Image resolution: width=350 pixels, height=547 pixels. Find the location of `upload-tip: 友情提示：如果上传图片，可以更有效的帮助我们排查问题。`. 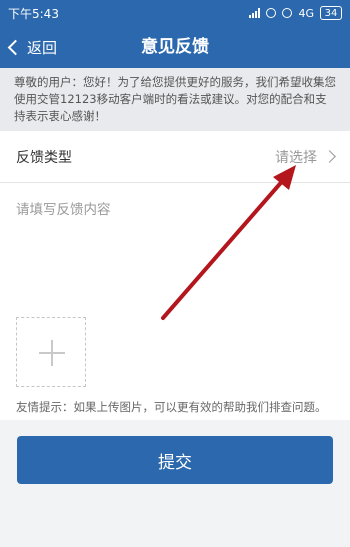

upload-tip: 友情提示：如果上传图片，可以更有效的帮助我们排查问题。 is located at coordinates (171, 407).